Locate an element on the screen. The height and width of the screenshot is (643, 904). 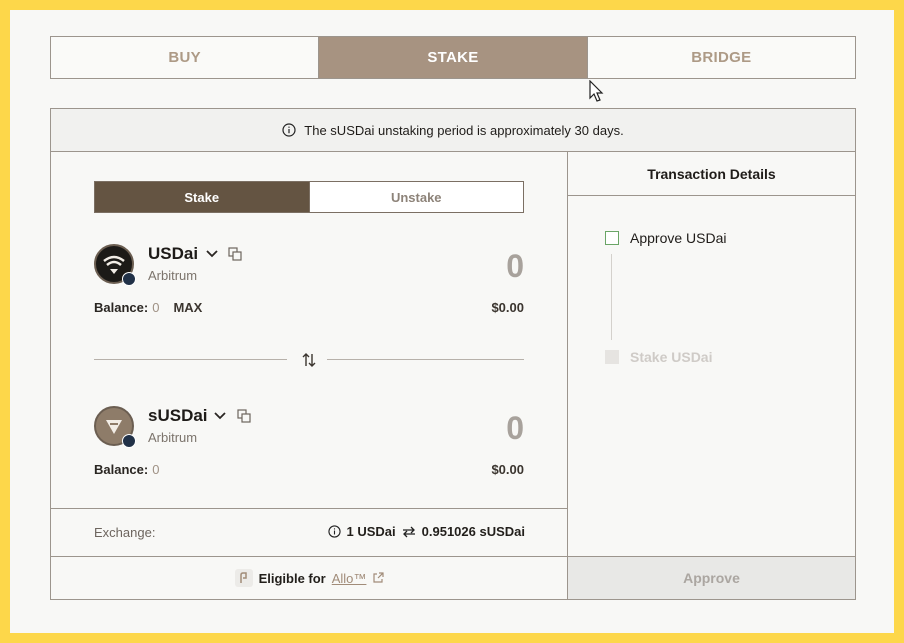
max-button: MAX is located at coordinates (187, 307).